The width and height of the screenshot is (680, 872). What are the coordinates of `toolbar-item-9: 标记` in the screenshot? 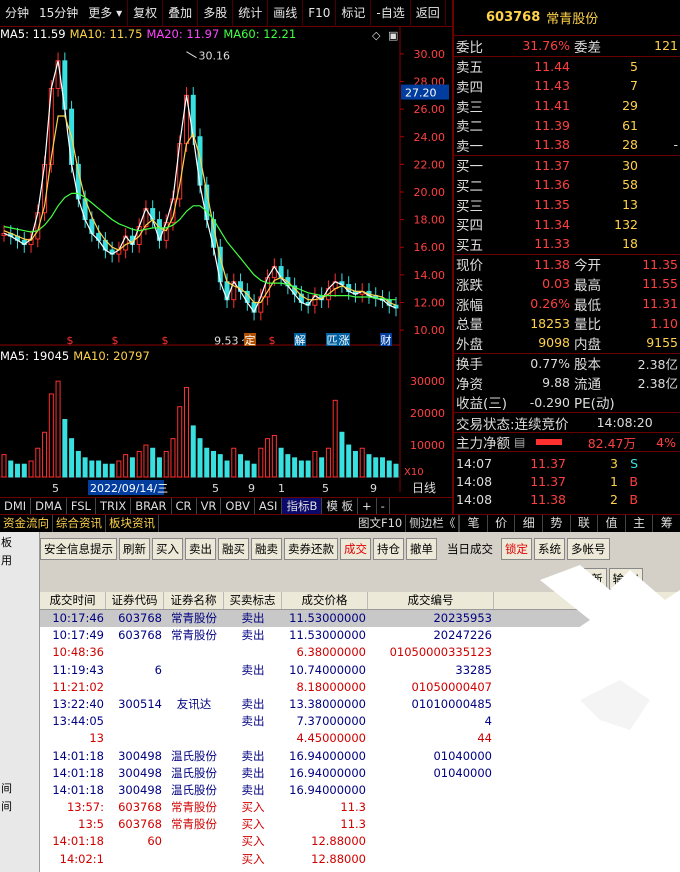 It's located at (354, 13).